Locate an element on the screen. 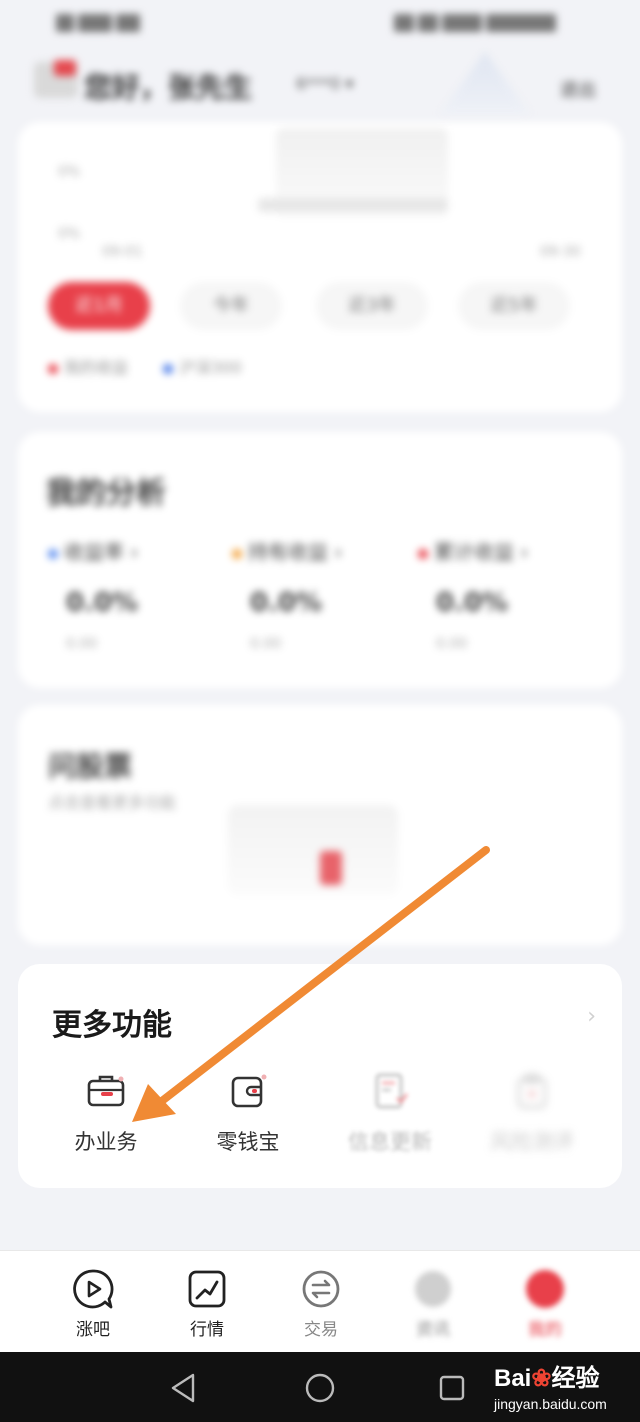  chevron-right-icon: › is located at coordinates (591, 1016).